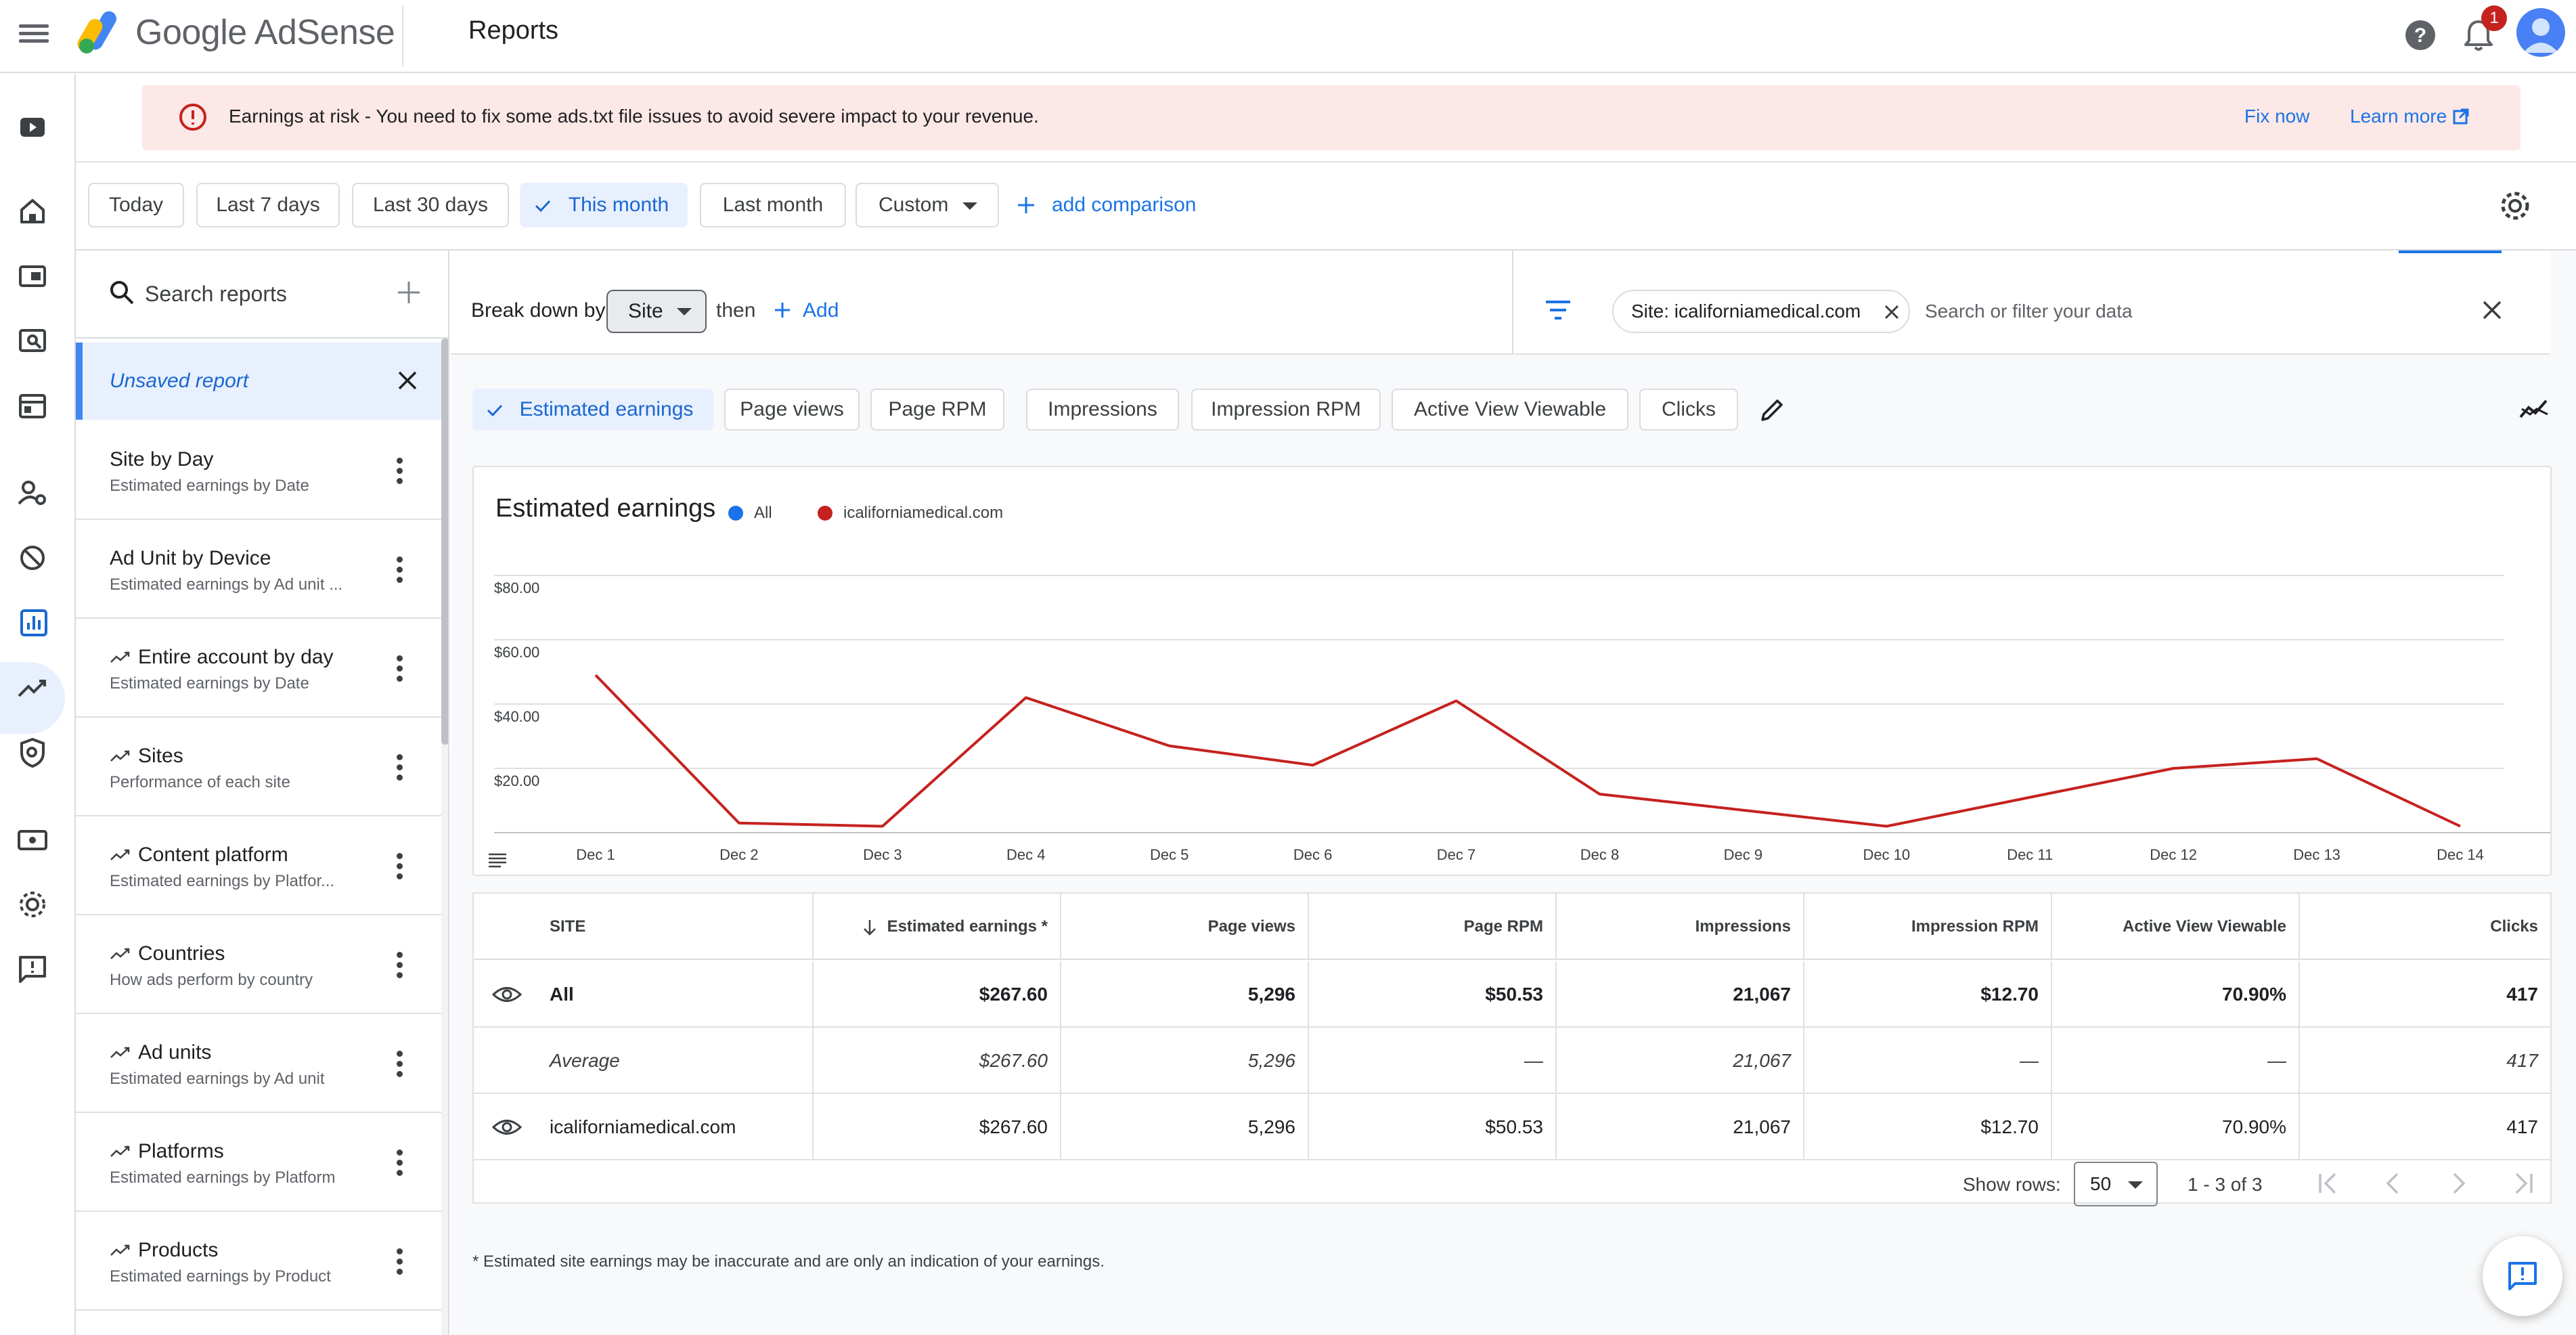 The width and height of the screenshot is (2576, 1335). What do you see at coordinates (2458, 1183) in the screenshot?
I see `next-page-icon` at bounding box center [2458, 1183].